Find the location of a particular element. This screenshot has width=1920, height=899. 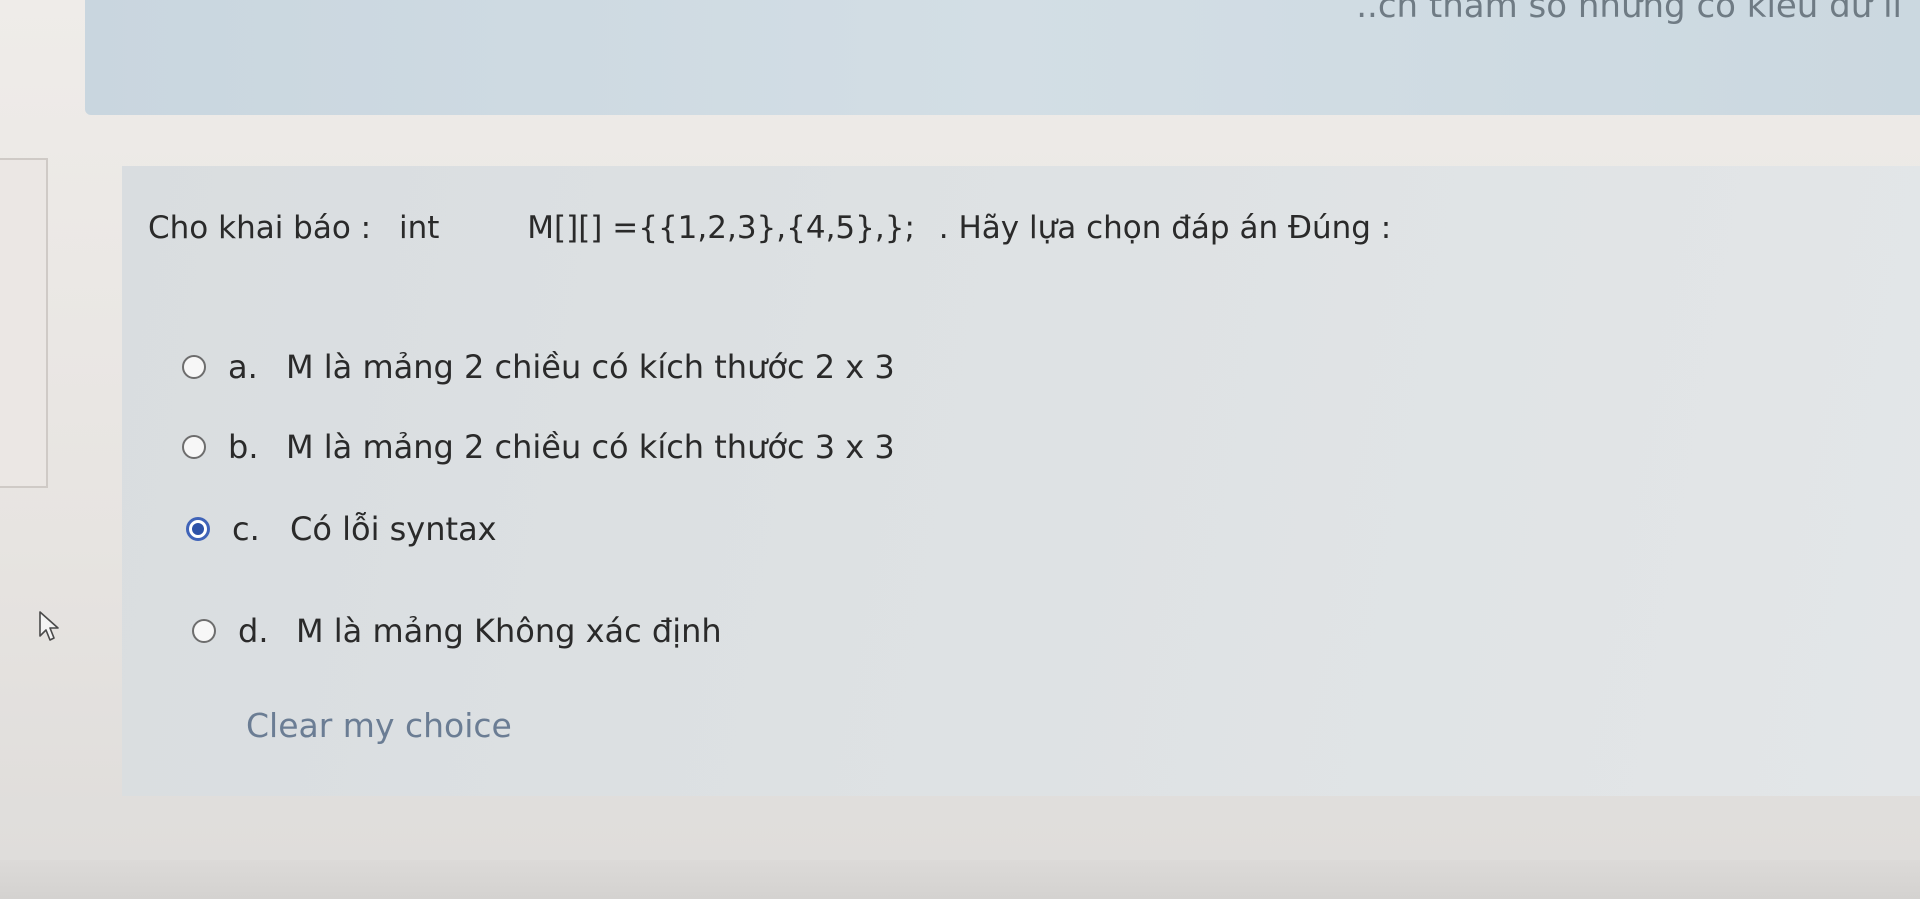

radio-selected-dot is located at coordinates (198, 529).